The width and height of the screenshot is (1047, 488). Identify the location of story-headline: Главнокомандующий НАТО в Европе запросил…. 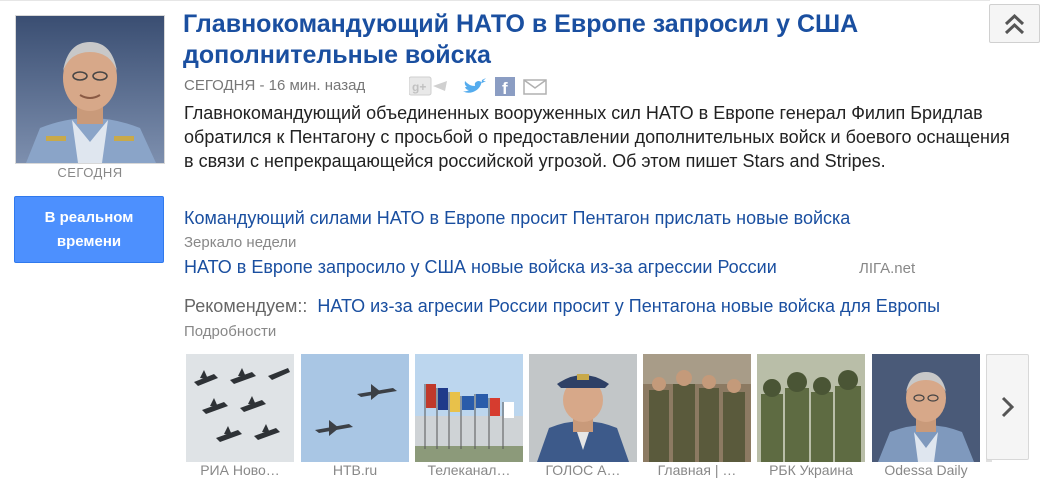
(578, 40).